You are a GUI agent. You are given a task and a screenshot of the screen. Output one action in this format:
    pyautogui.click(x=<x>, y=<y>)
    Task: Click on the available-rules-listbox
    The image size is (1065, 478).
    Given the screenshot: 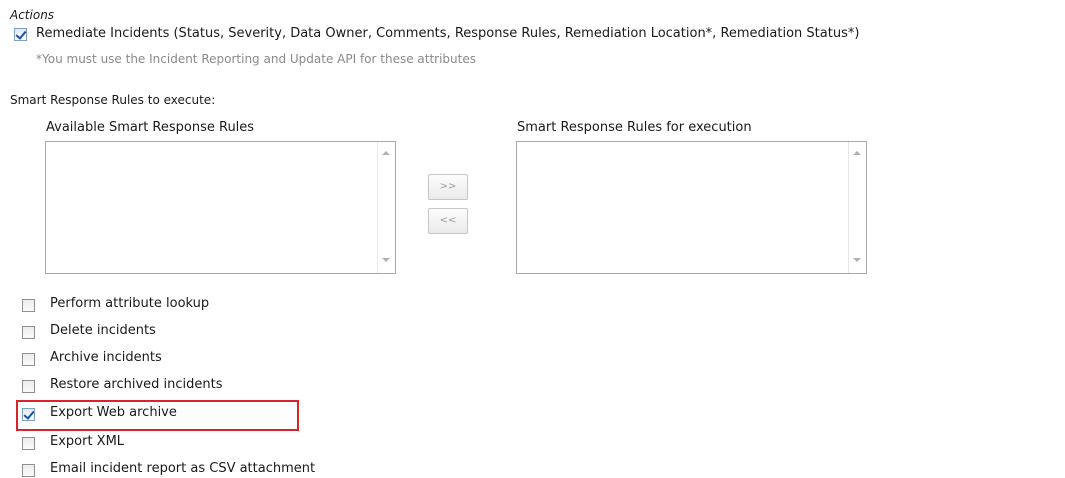 What is the action you would take?
    pyautogui.click(x=220, y=207)
    